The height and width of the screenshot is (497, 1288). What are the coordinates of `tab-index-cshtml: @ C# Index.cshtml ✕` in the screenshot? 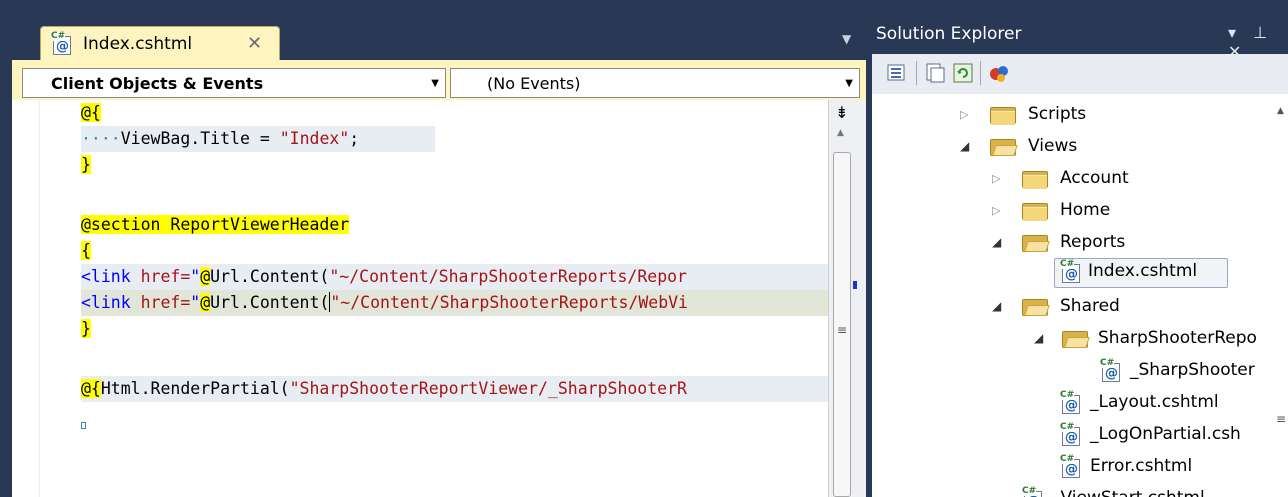 It's located at (160, 43).